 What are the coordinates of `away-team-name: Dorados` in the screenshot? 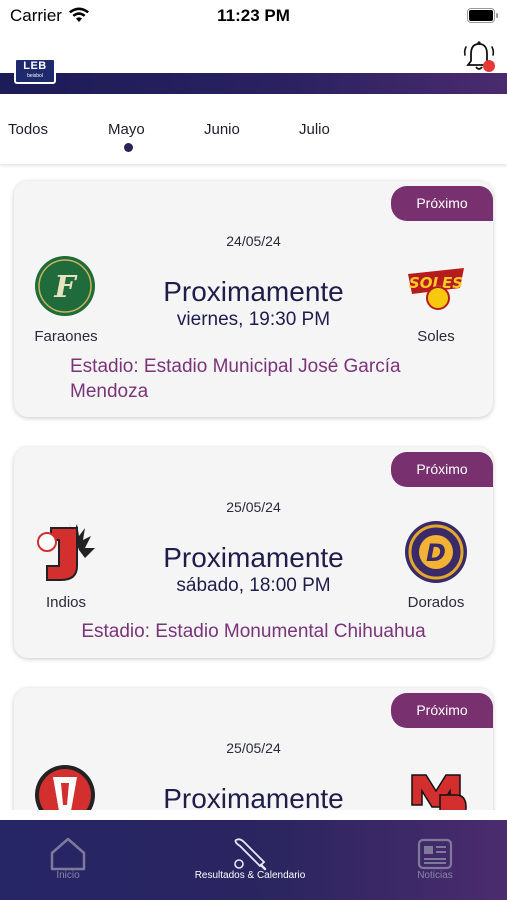 It's located at (436, 602).